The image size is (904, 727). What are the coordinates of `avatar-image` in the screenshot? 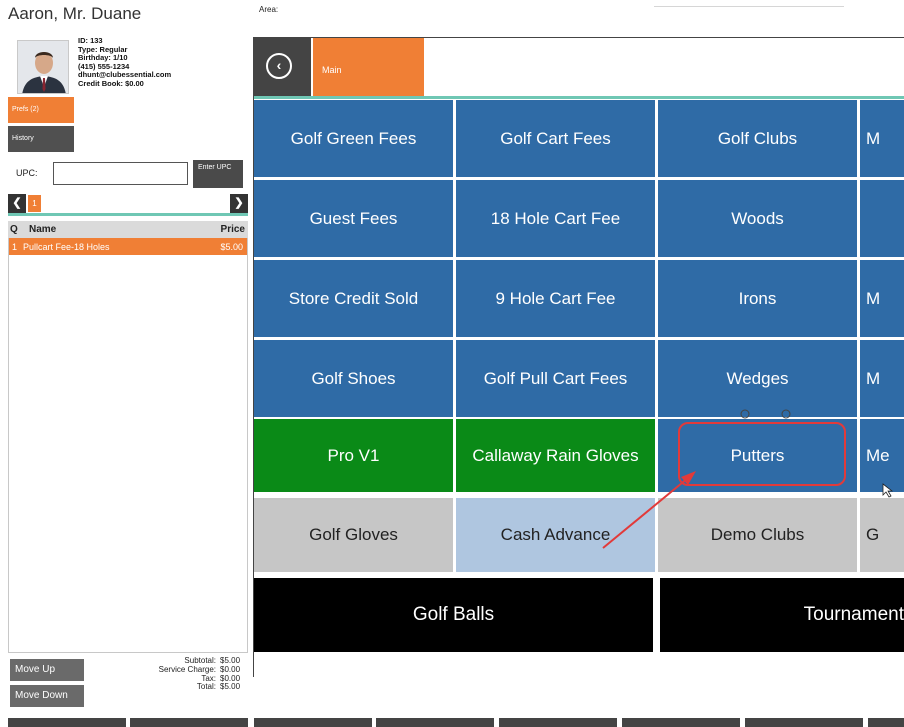 It's located at (43, 67).